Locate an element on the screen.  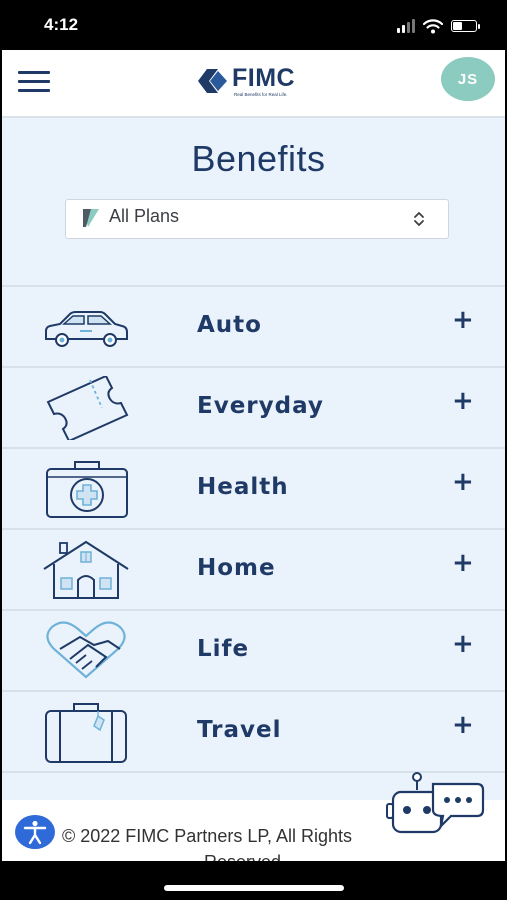
accessibility-icon is located at coordinates (35, 832).